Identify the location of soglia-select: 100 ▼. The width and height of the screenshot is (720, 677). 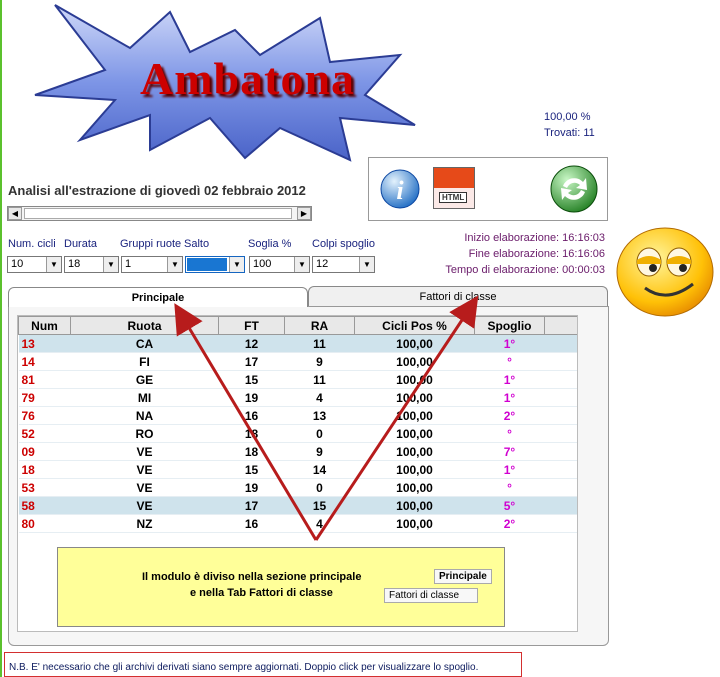
(279, 264).